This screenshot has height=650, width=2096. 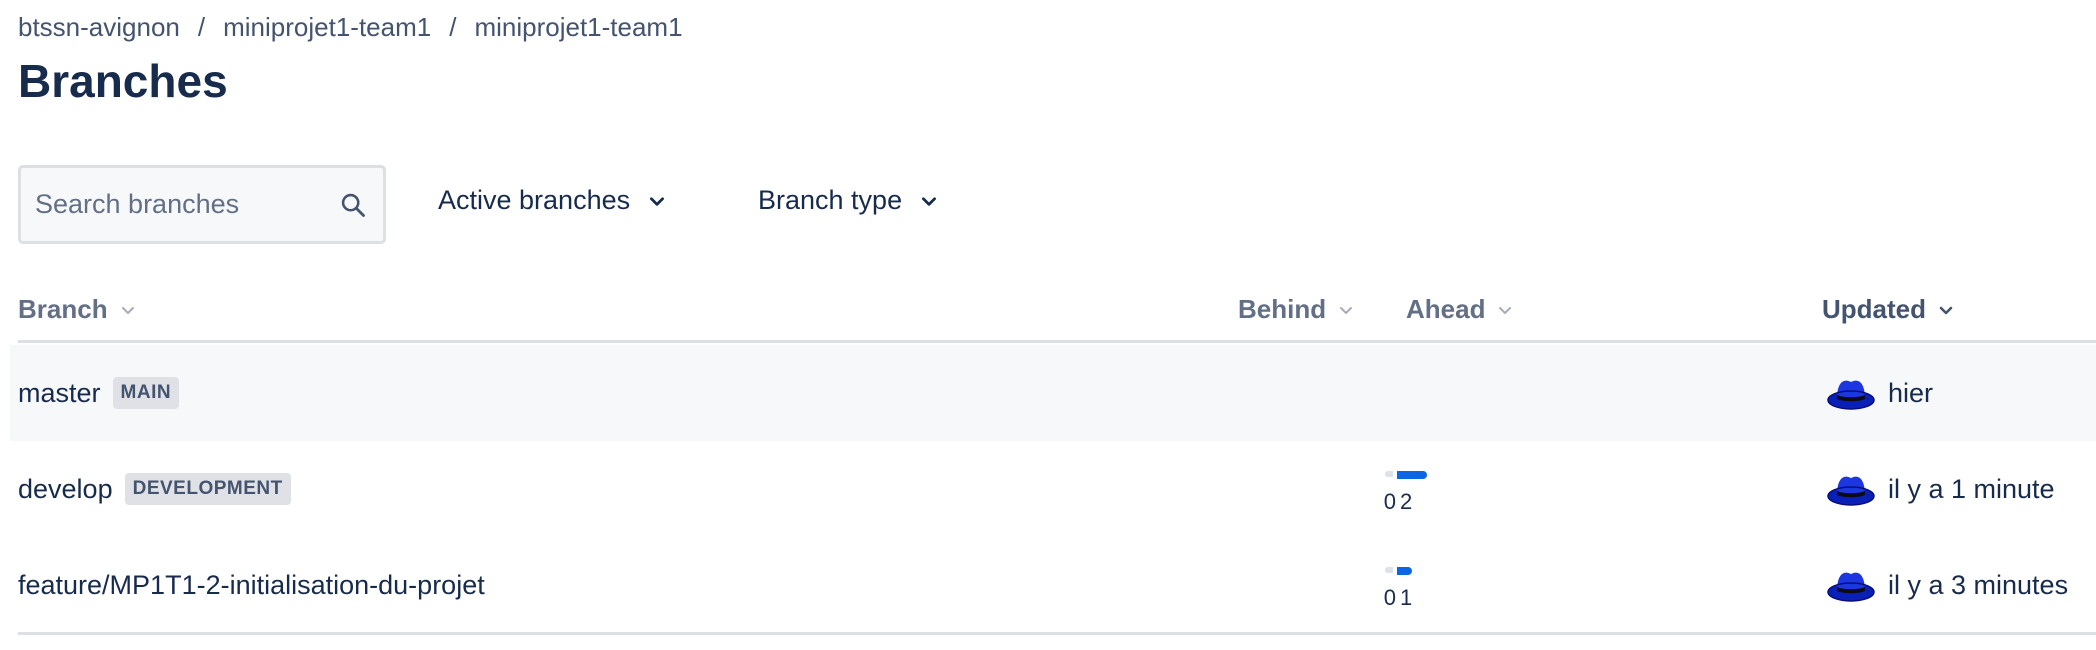 What do you see at coordinates (327, 27) in the screenshot?
I see `breadcrumb-project-link: miniprojet1-team1` at bounding box center [327, 27].